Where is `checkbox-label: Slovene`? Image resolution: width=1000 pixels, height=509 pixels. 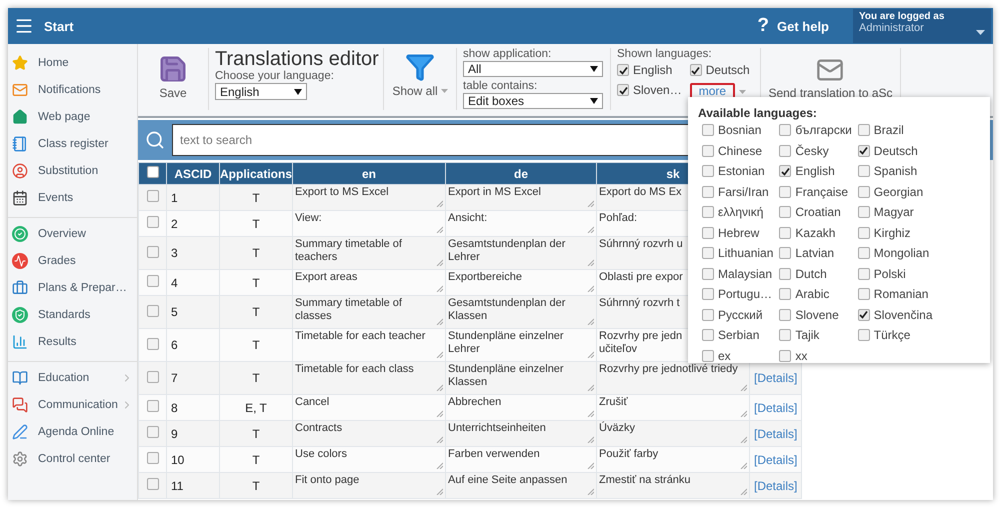 checkbox-label: Slovene is located at coordinates (817, 315).